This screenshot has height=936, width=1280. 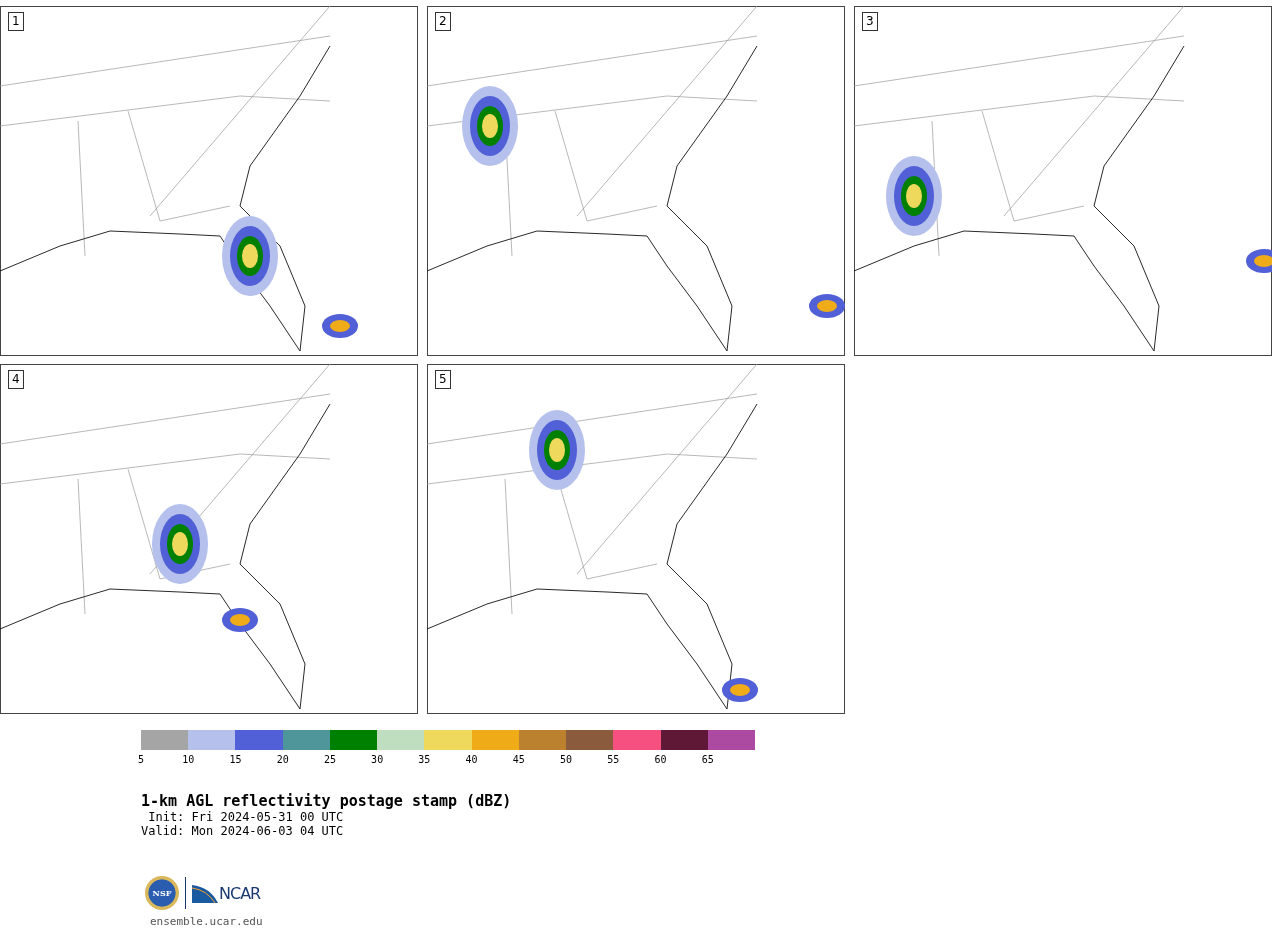 I want to click on tick-label: 25, so click(x=329, y=759).